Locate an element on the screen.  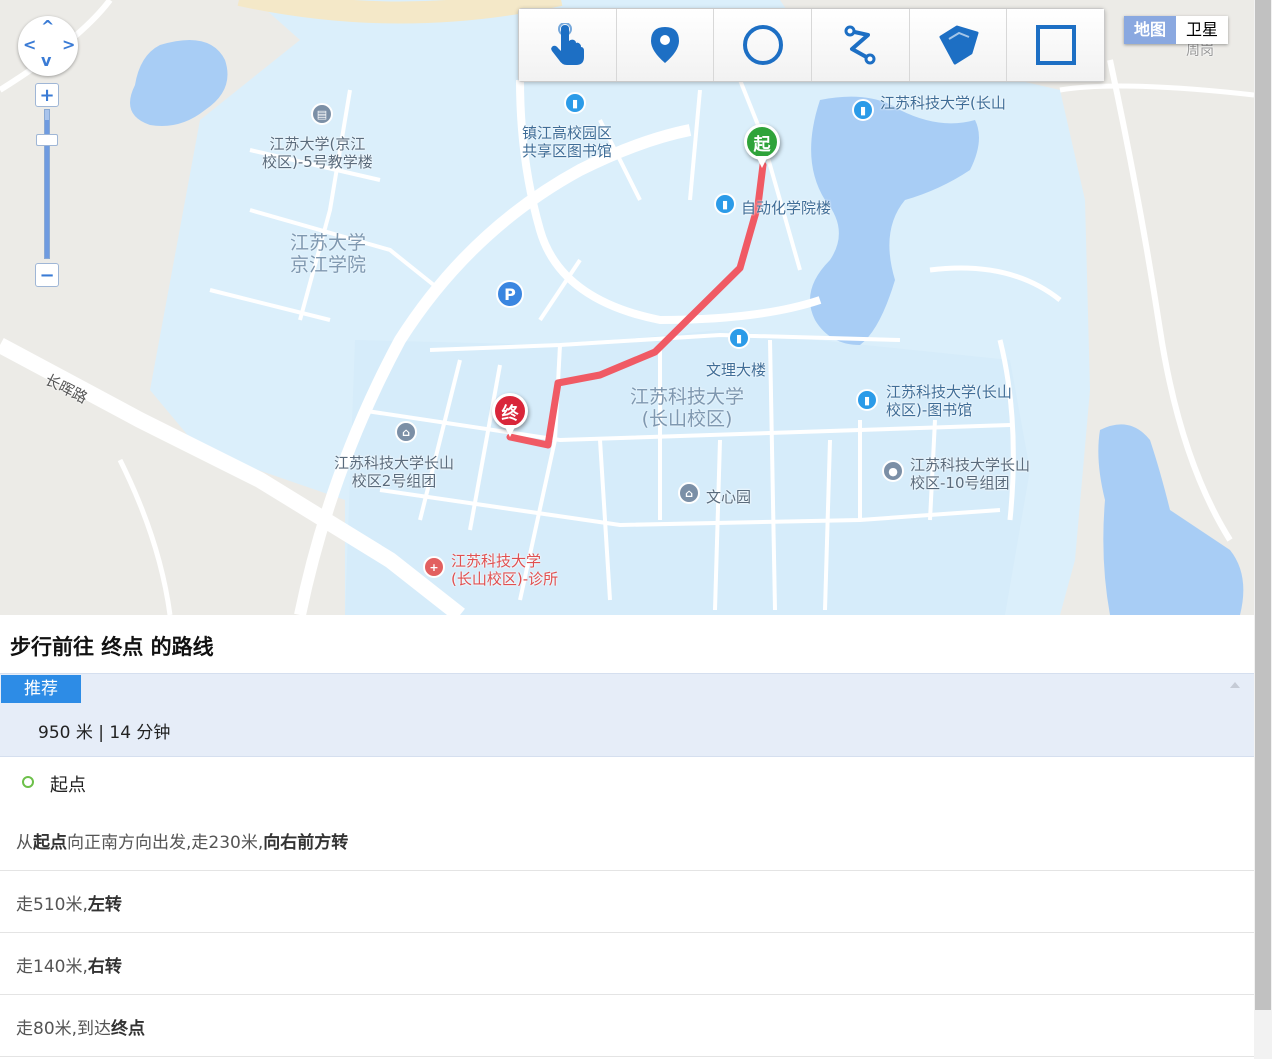
zoom-slider-handle is located at coordinates (47, 139).